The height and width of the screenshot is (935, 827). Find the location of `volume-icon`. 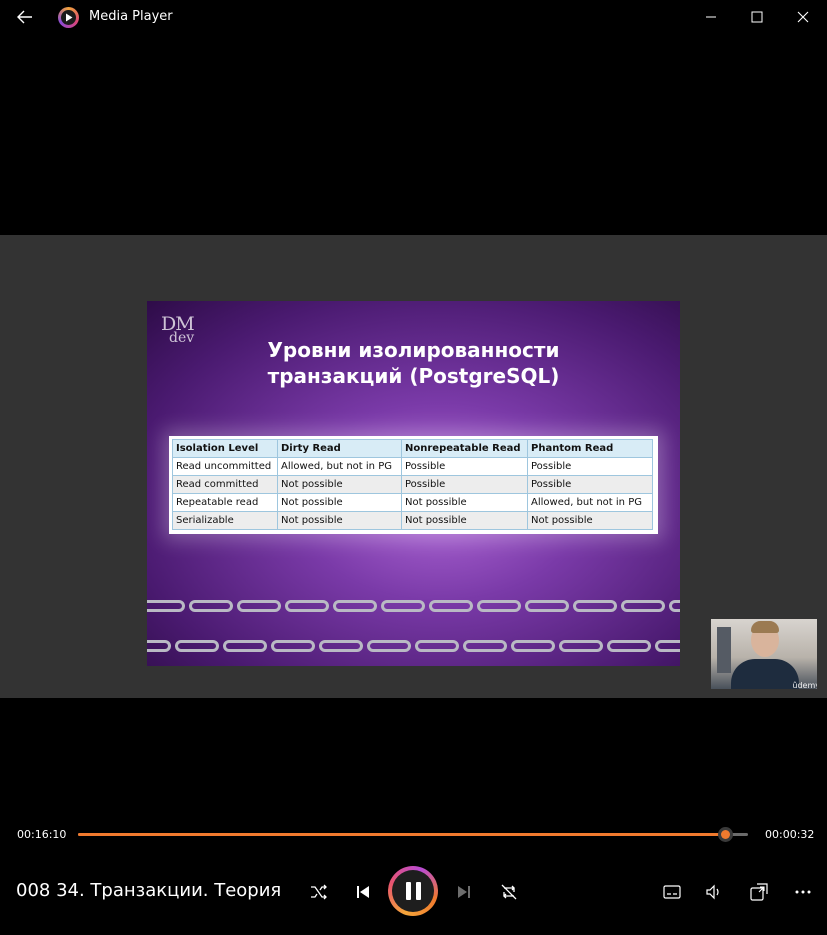

volume-icon is located at coordinates (712, 892).